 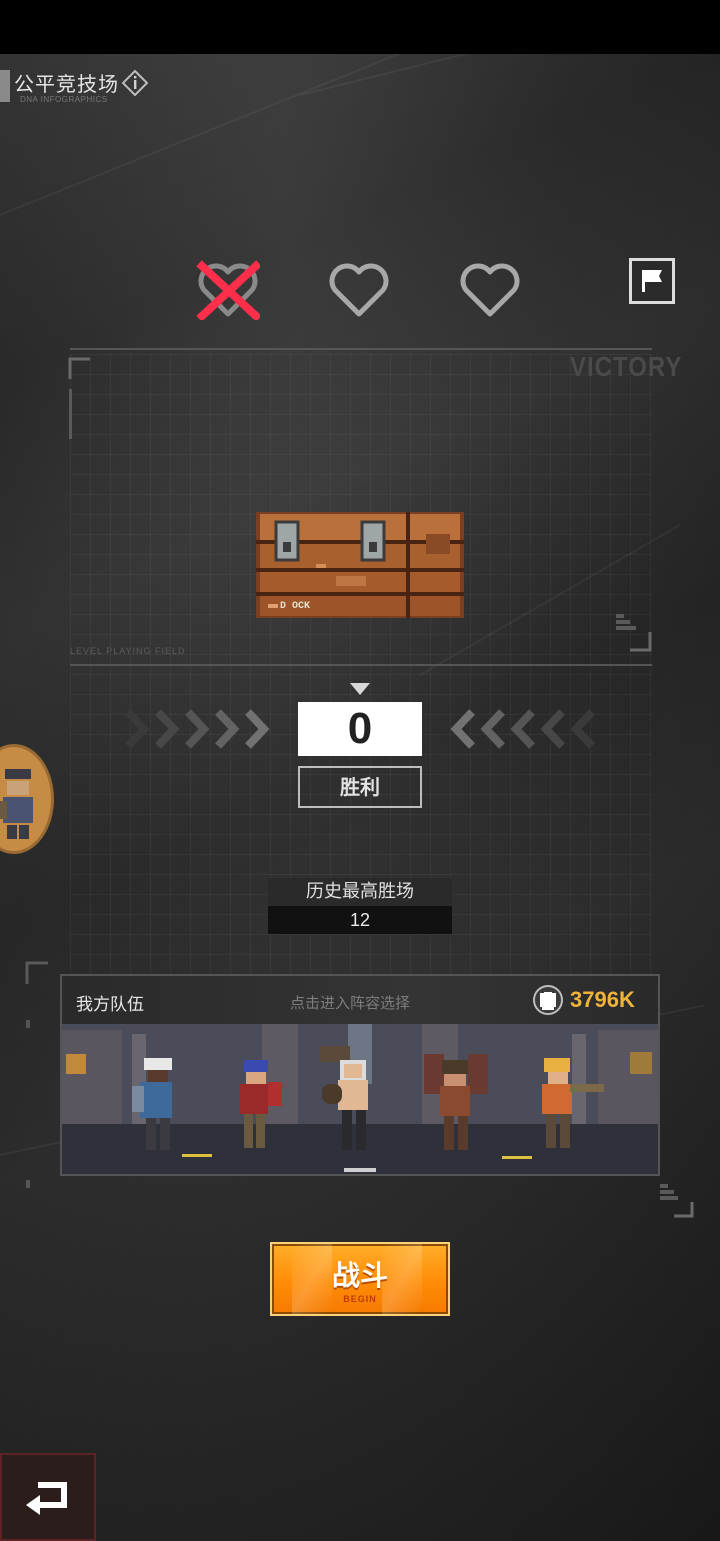 I want to click on return-arrow-icon, so click(x=46, y=1498).